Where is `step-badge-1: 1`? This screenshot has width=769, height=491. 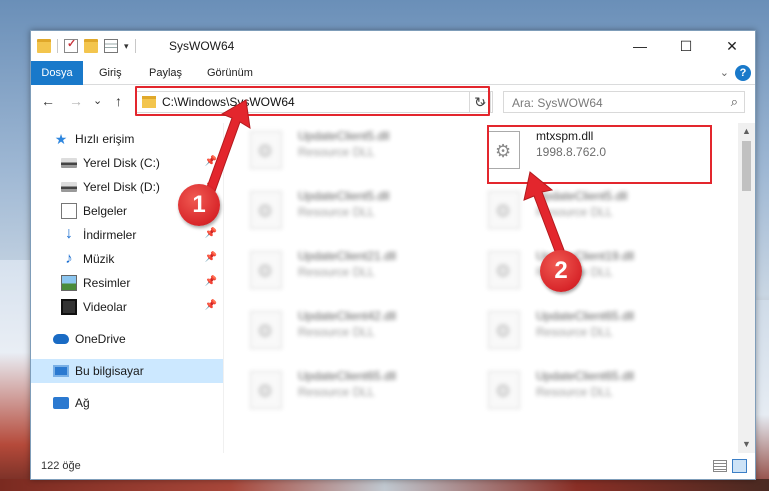
step-badge-1: 1 is located at coordinates (199, 205).